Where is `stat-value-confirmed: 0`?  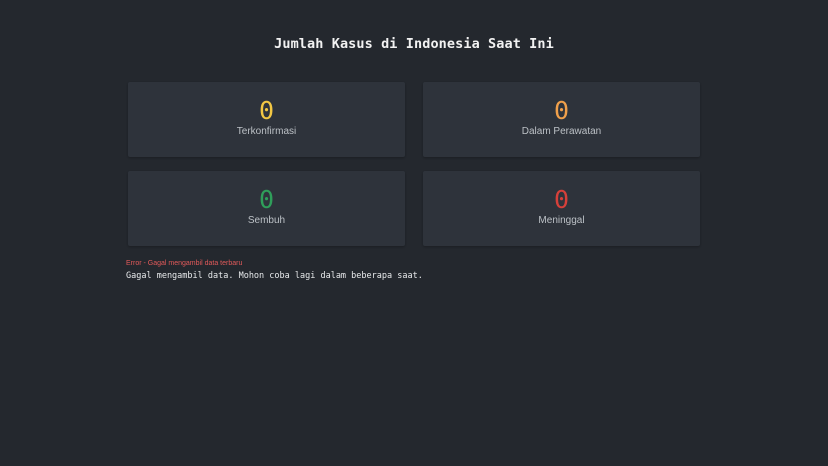
stat-value-confirmed: 0 is located at coordinates (266, 110).